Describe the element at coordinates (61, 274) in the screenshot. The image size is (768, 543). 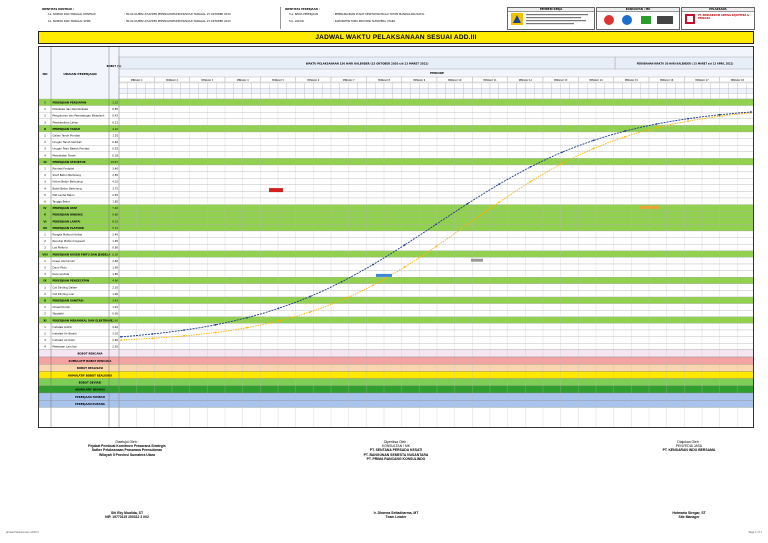
I see `row-label: Kaca Jendela` at that location.